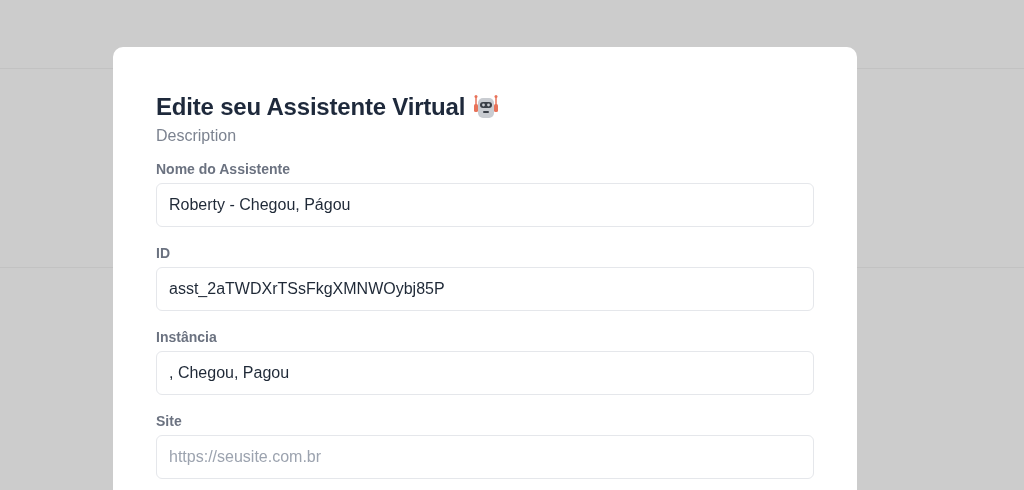  Describe the element at coordinates (486, 107) in the screenshot. I see `robot-icon` at that location.